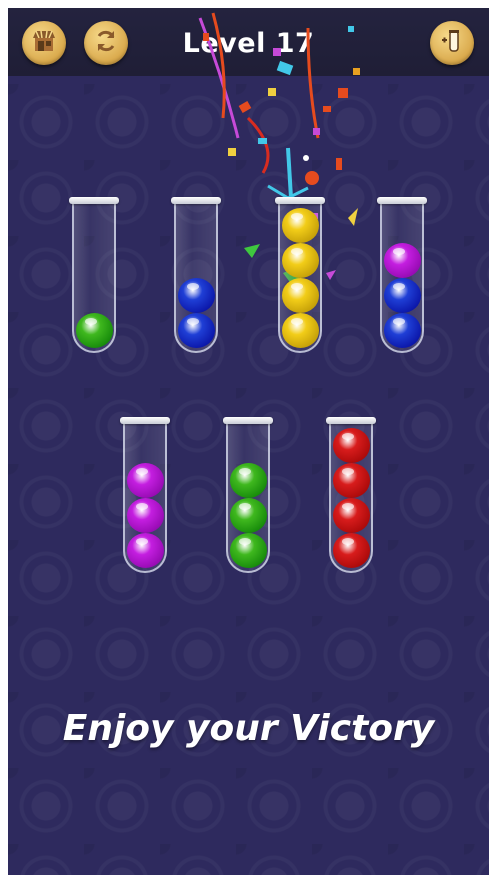  I want to click on level-title: Level 17, so click(248, 43).